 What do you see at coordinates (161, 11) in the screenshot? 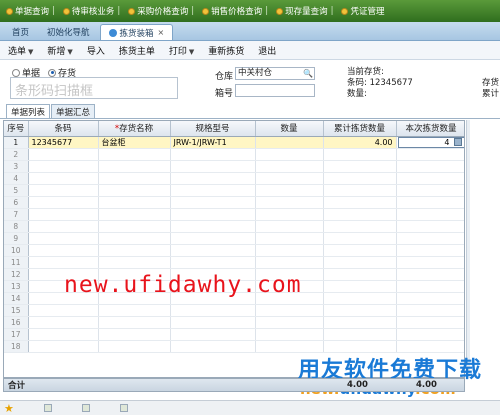
I see `menu-item-purchase-price: 采购价格查询 |` at bounding box center [161, 11].